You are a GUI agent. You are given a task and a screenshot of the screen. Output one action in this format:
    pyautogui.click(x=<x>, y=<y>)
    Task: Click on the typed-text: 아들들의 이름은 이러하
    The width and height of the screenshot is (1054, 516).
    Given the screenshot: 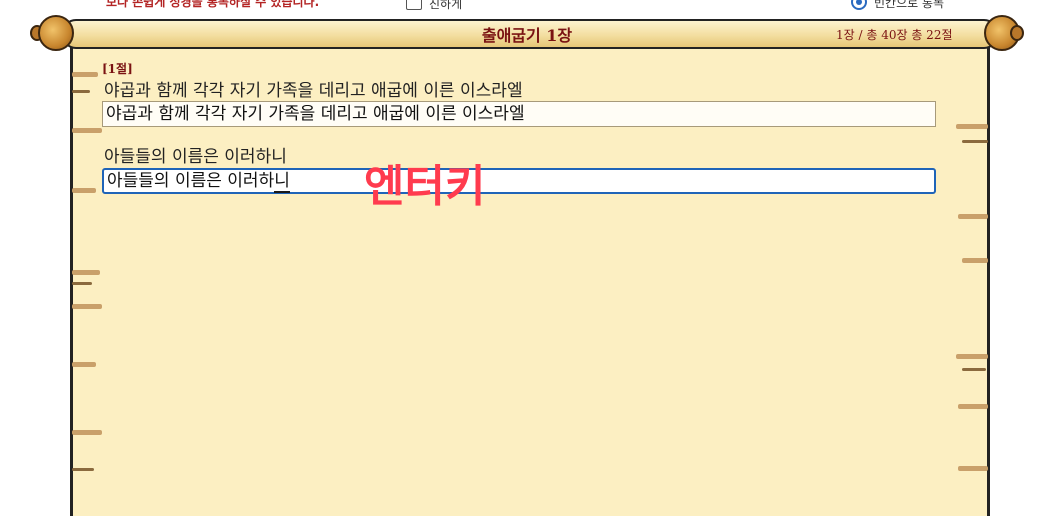 What is the action you would take?
    pyautogui.click(x=191, y=181)
    